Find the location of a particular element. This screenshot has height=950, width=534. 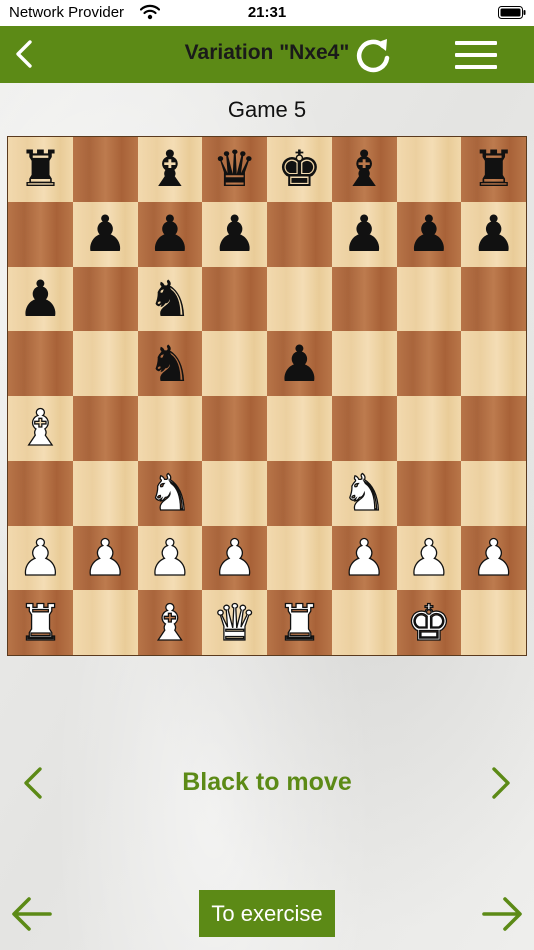

next-game-arrow-icon is located at coordinates (502, 914).